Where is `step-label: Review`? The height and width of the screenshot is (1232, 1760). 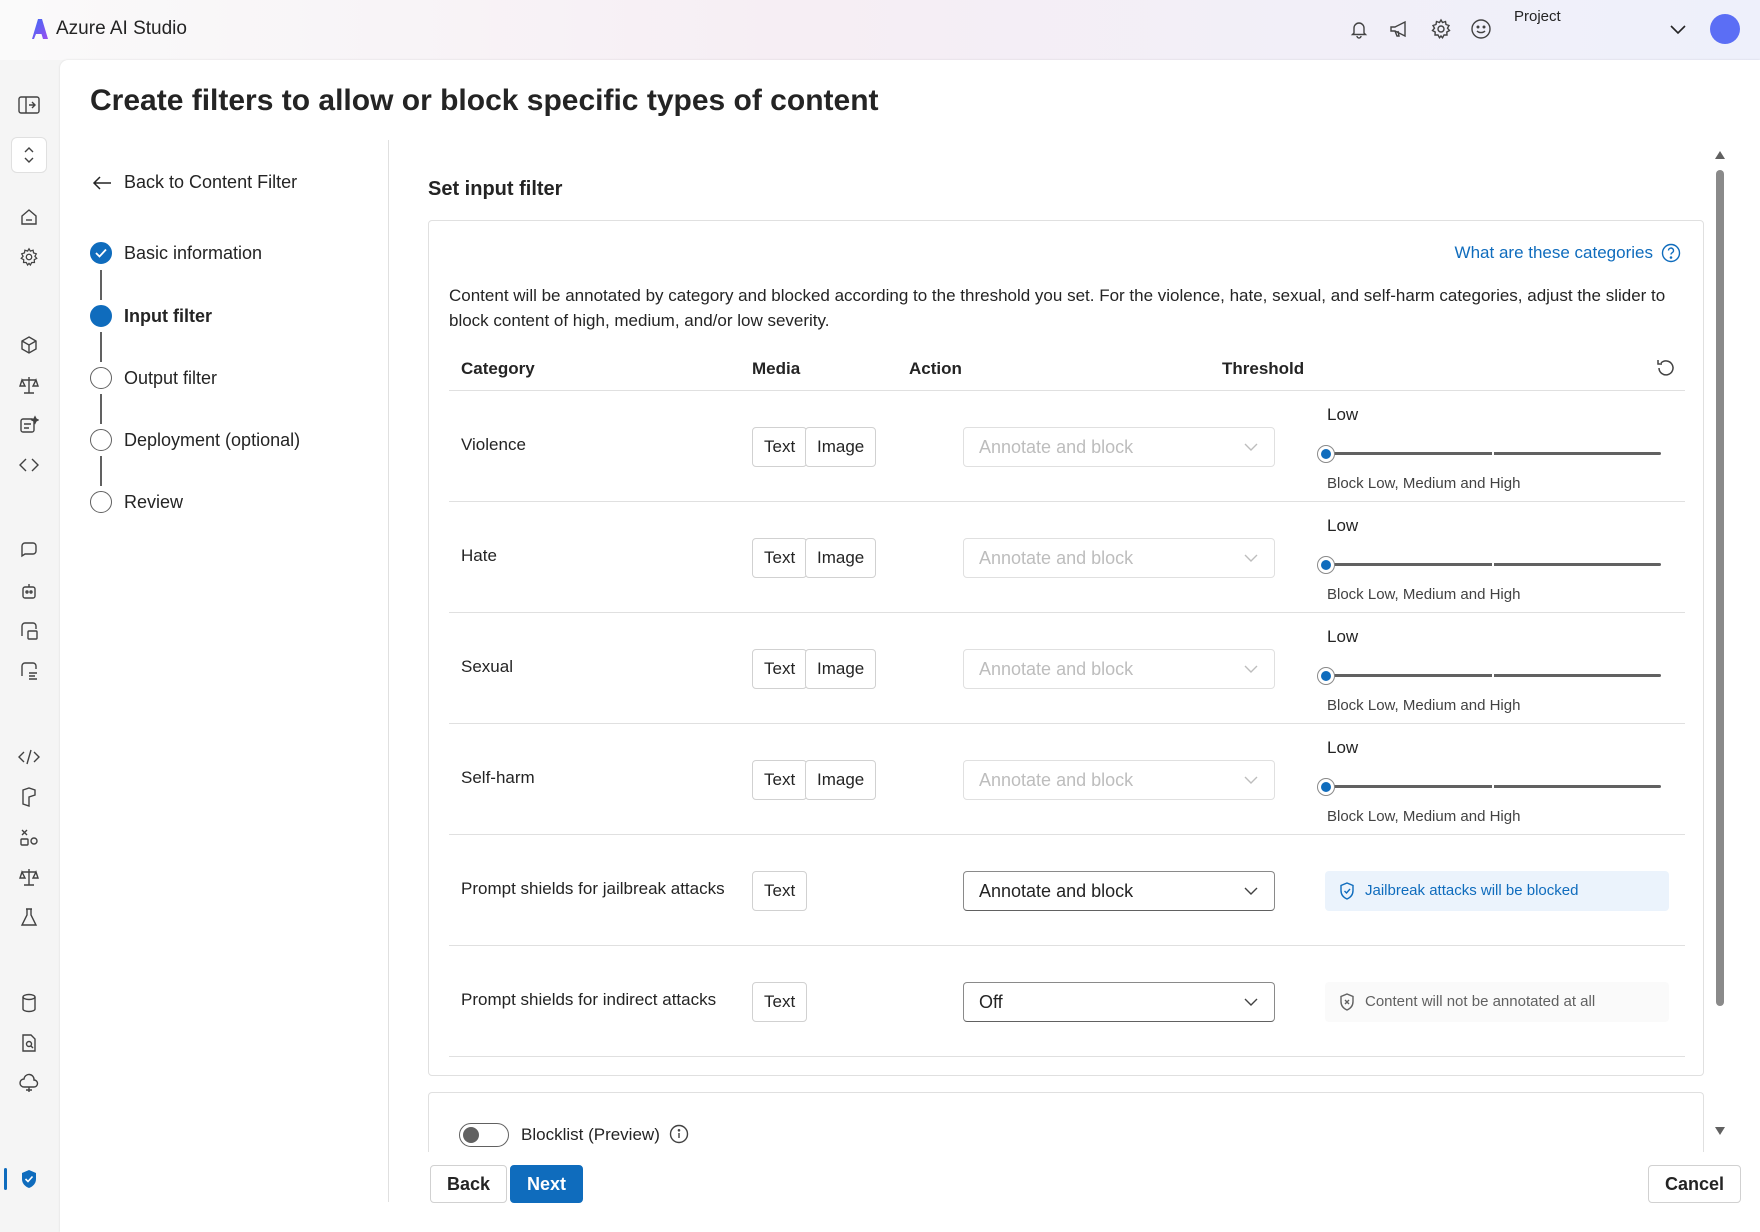
step-label: Review is located at coordinates (154, 501).